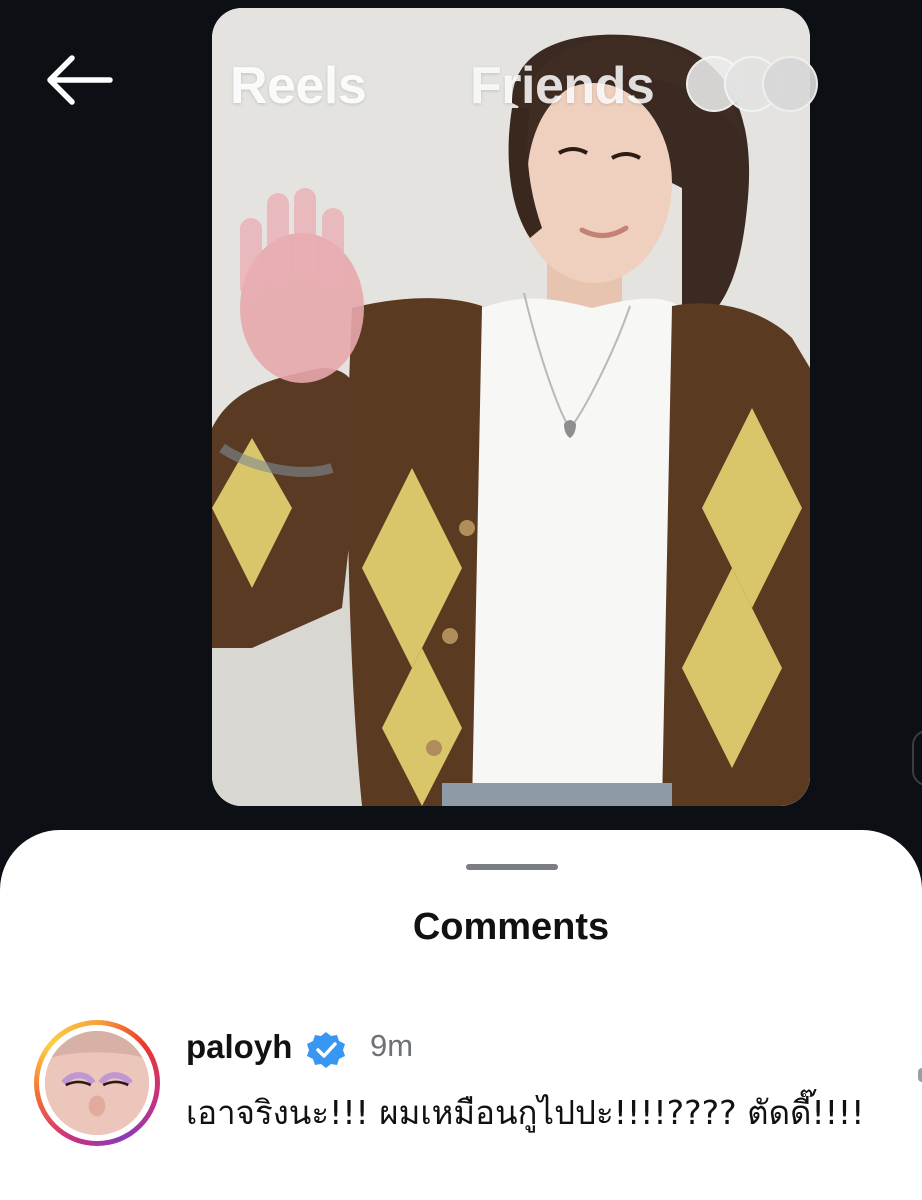 The image size is (922, 1200). I want to click on comment-username: paloyh, so click(239, 1047).